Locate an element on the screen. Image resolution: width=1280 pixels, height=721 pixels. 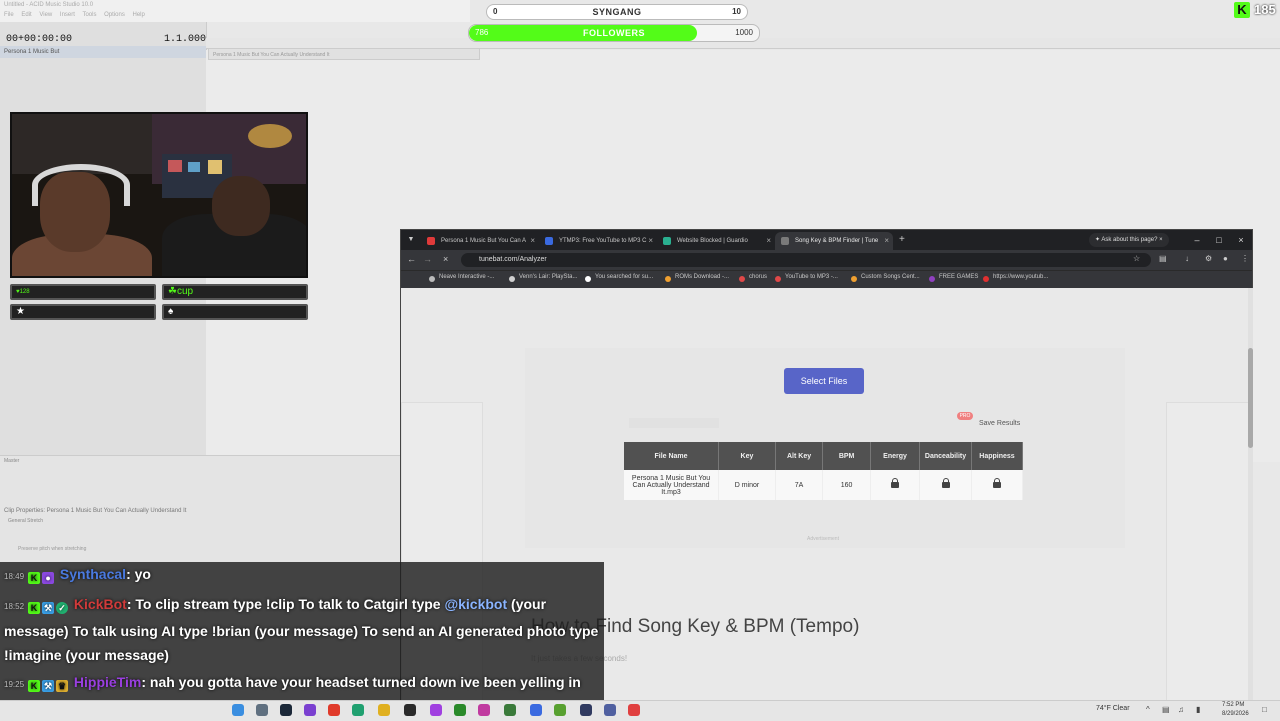
new-tab-button: + is located at coordinates (902, 239).